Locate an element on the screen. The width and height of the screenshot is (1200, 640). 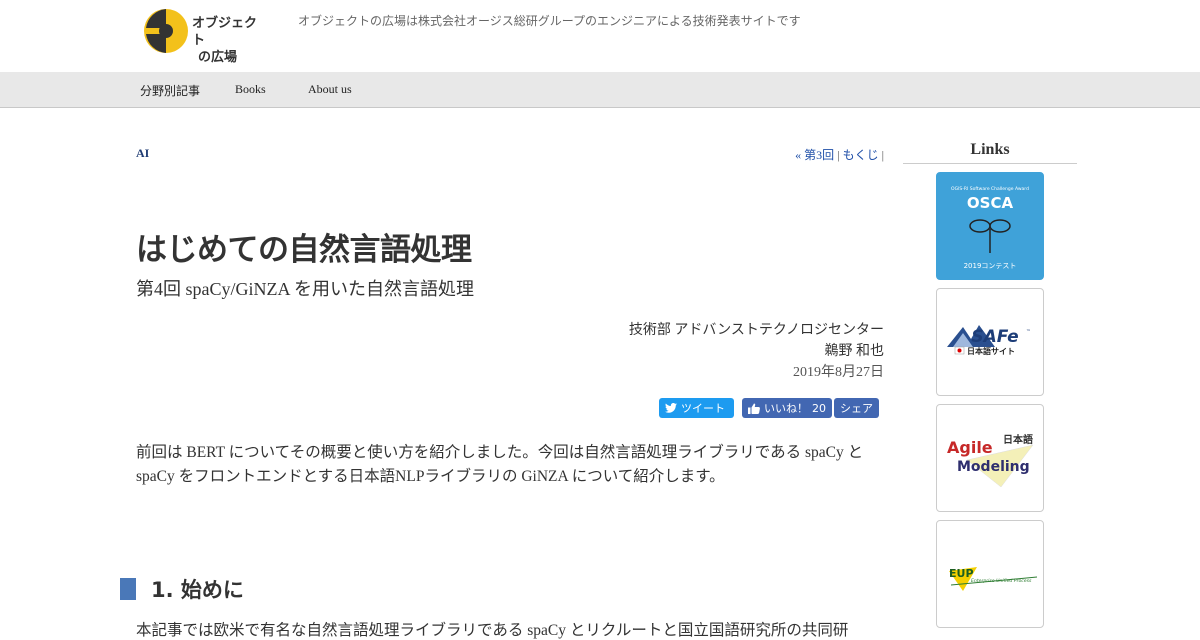
sidebar-links-title: Links is located at coordinates (990, 152).